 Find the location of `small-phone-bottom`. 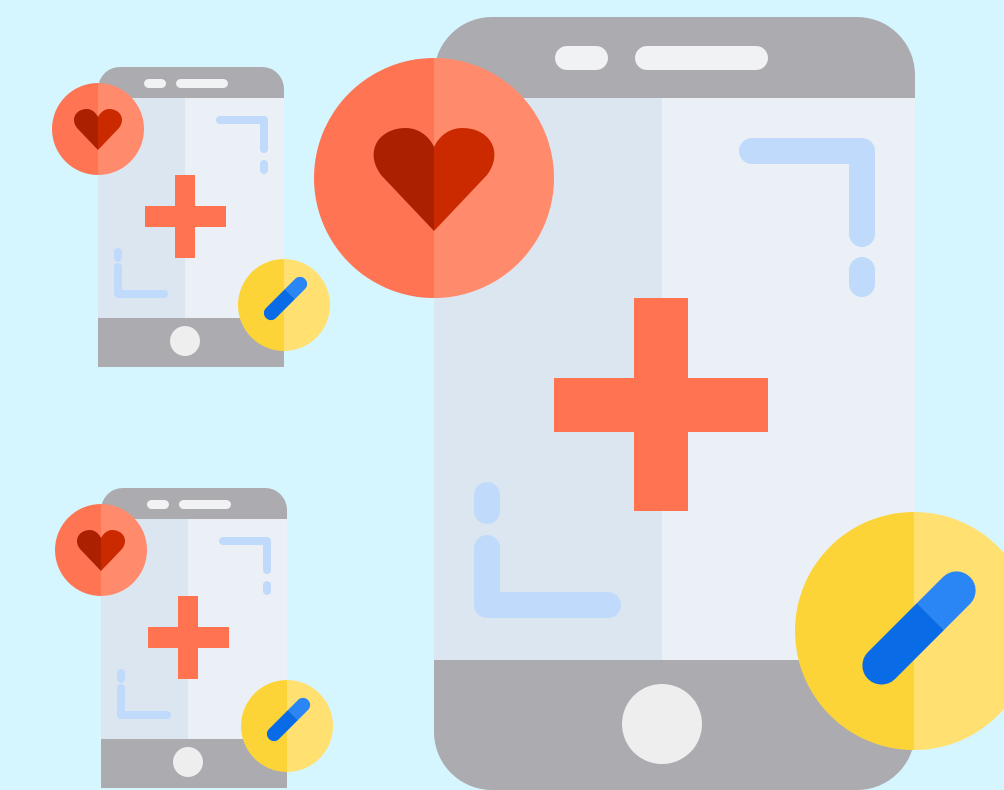

small-phone-bottom is located at coordinates (194, 638).